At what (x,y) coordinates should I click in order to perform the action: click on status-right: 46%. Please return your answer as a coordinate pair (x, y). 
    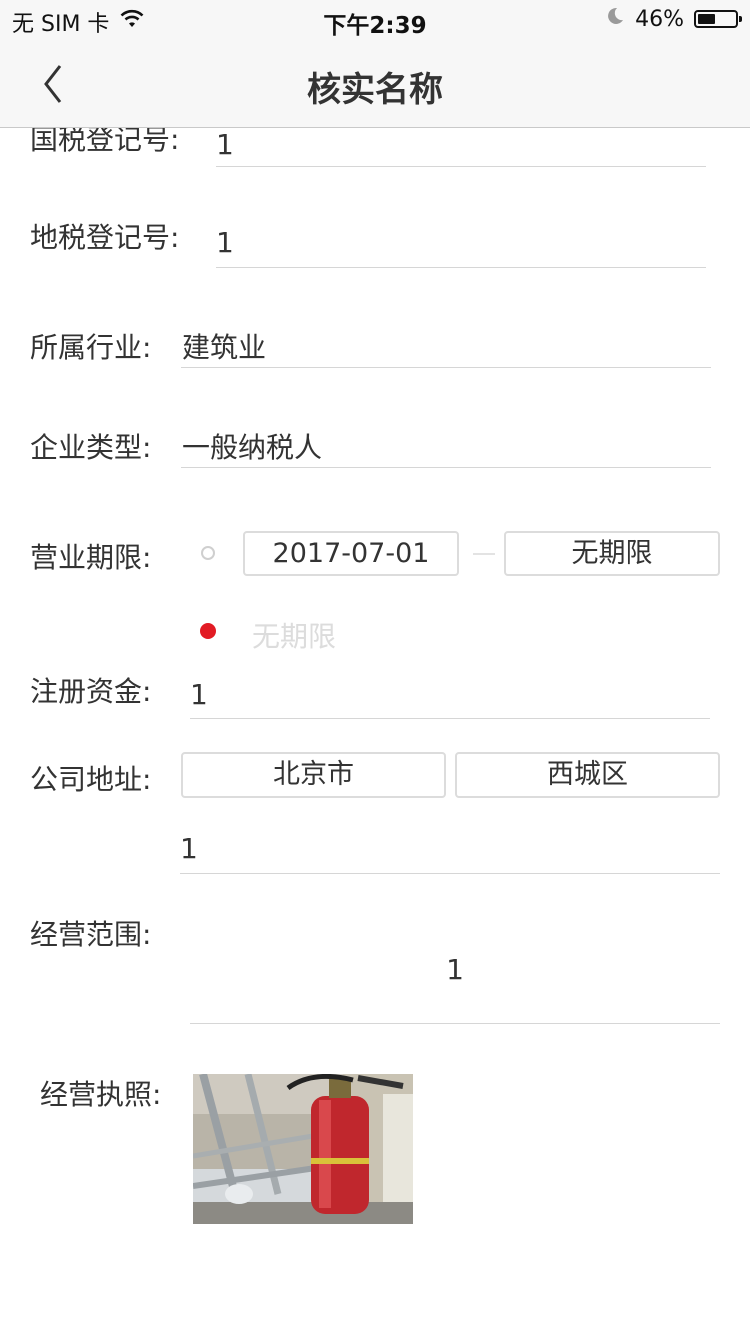
    Looking at the image, I should click on (673, 19).